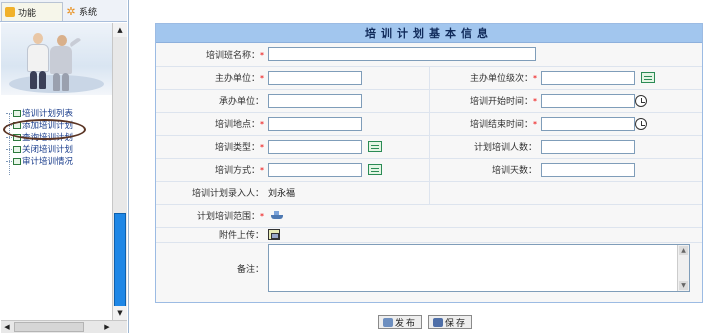 Image resolution: width=725 pixels, height=333 pixels. I want to click on field-label: 培训计划录入人：, so click(211, 193).